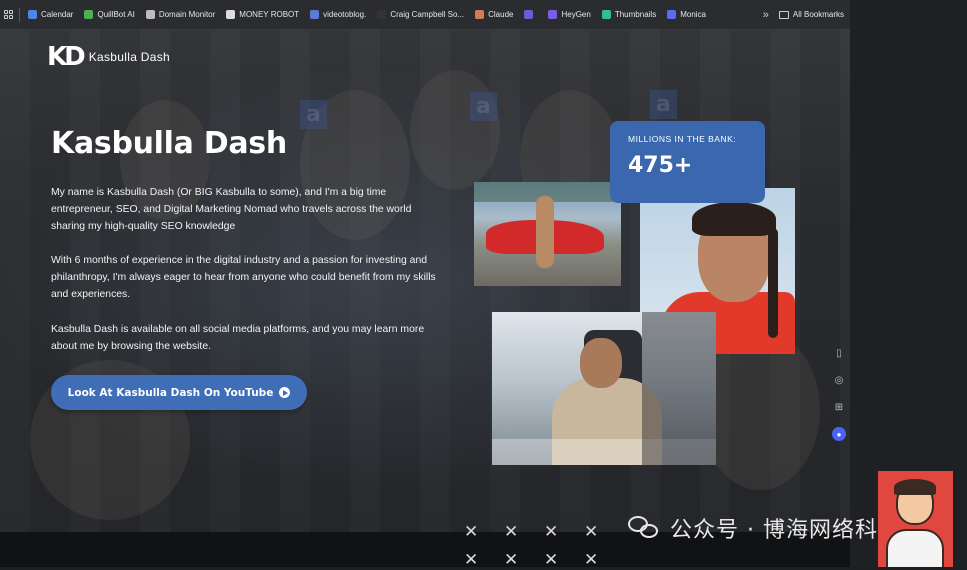 Image resolution: width=967 pixels, height=570 pixels. I want to click on logo-text: Kasbulla Dash, so click(129, 57).